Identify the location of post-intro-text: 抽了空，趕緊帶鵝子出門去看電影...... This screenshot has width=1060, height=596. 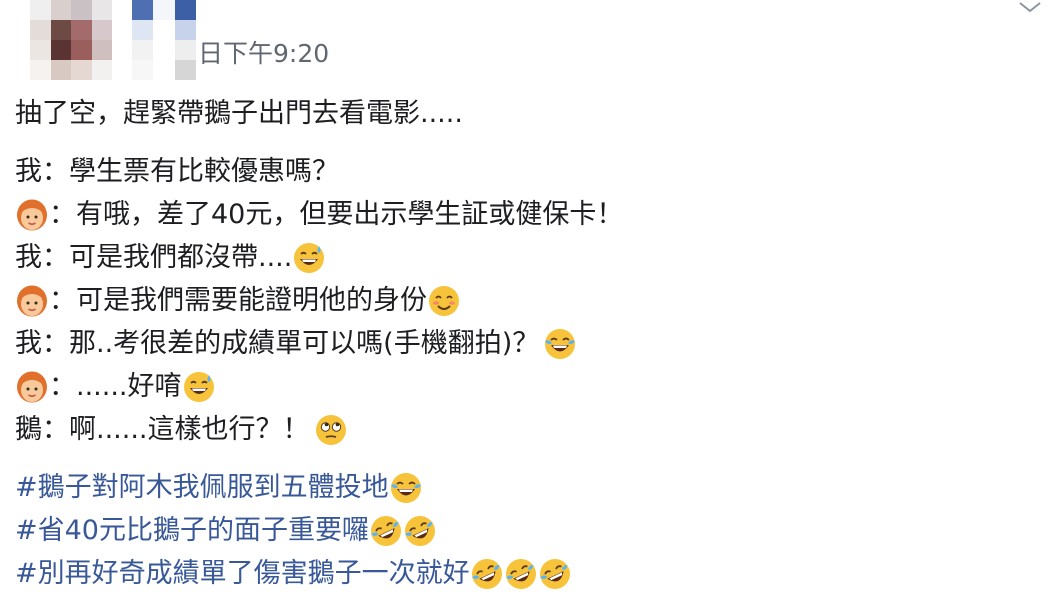
(239, 113).